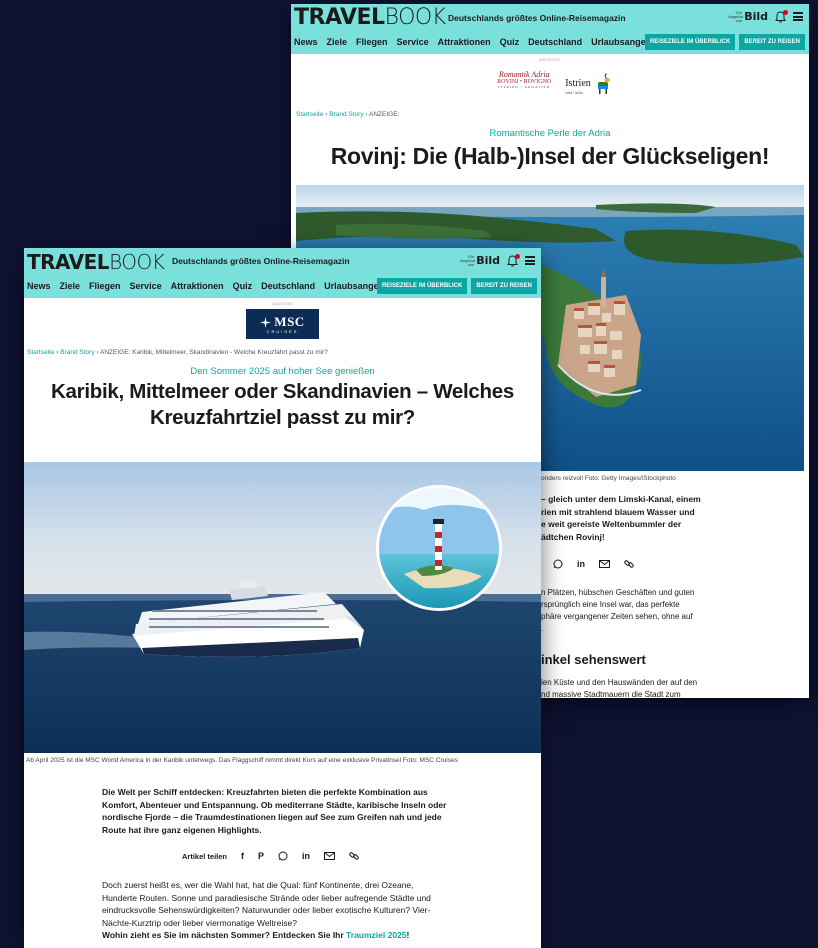 Image resolution: width=818 pixels, height=948 pixels. I want to click on lead-line: – gleich unter dem Limski-Kanal, einem, so click(621, 499).